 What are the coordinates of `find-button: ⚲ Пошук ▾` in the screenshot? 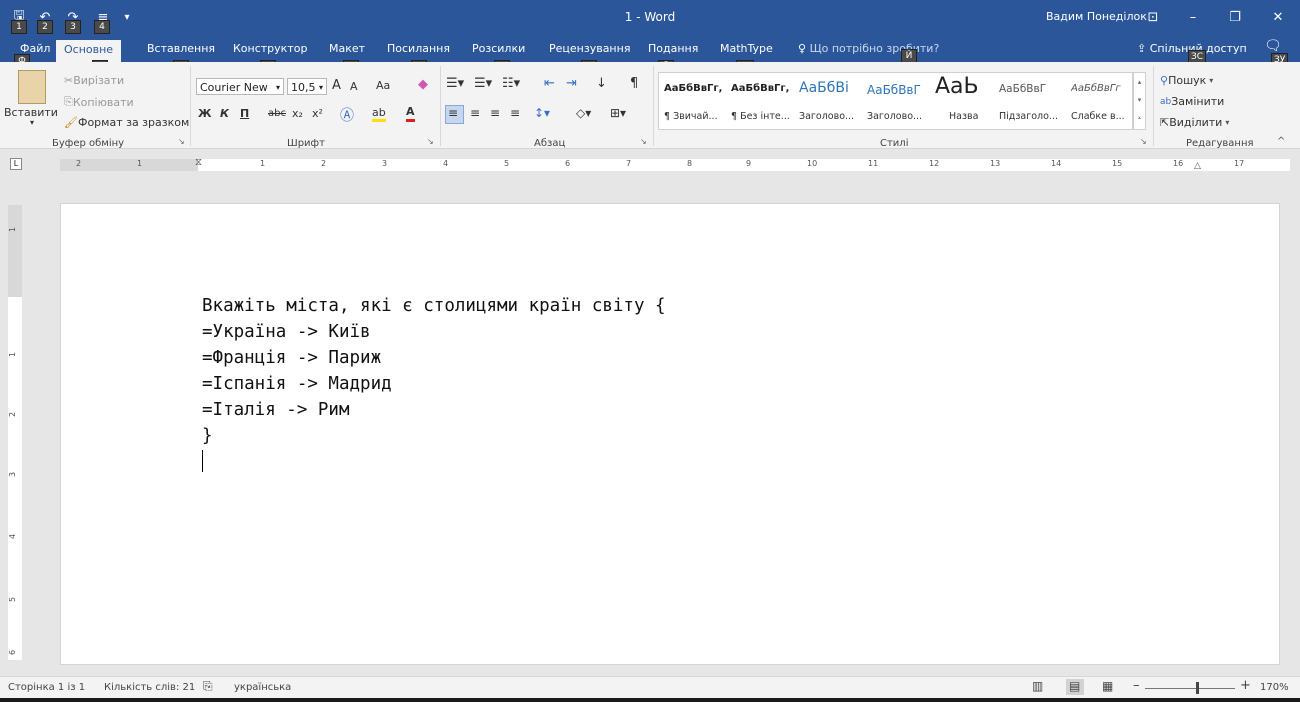 It's located at (1186, 80).